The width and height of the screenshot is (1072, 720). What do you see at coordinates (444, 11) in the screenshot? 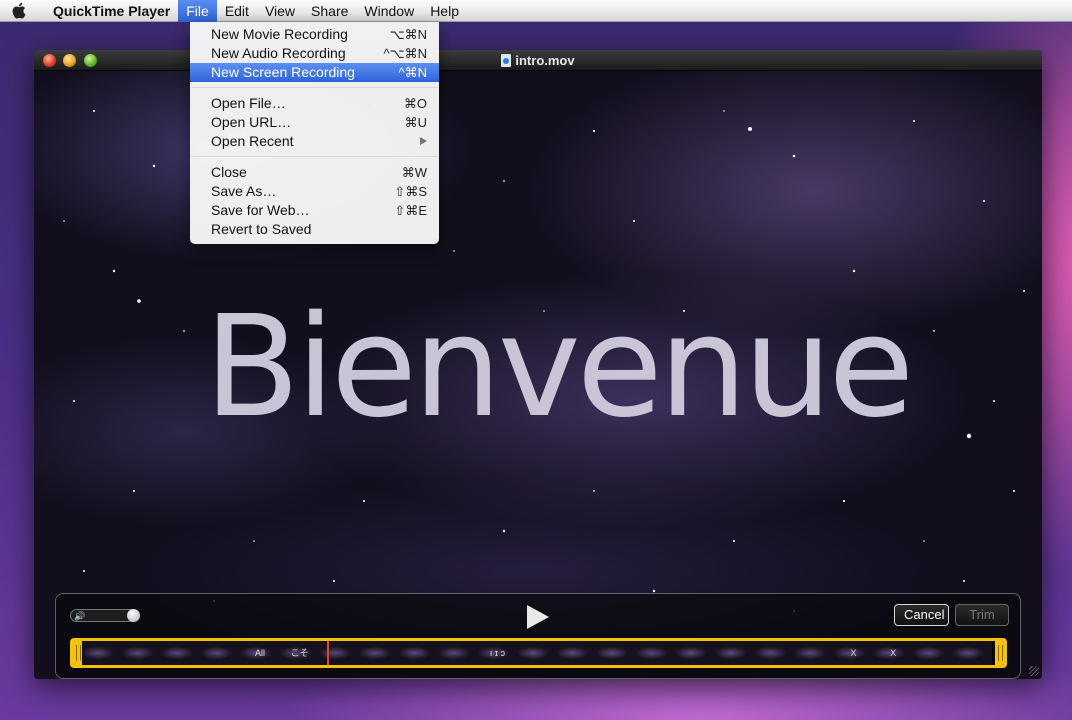
I see `menu-help: Help` at bounding box center [444, 11].